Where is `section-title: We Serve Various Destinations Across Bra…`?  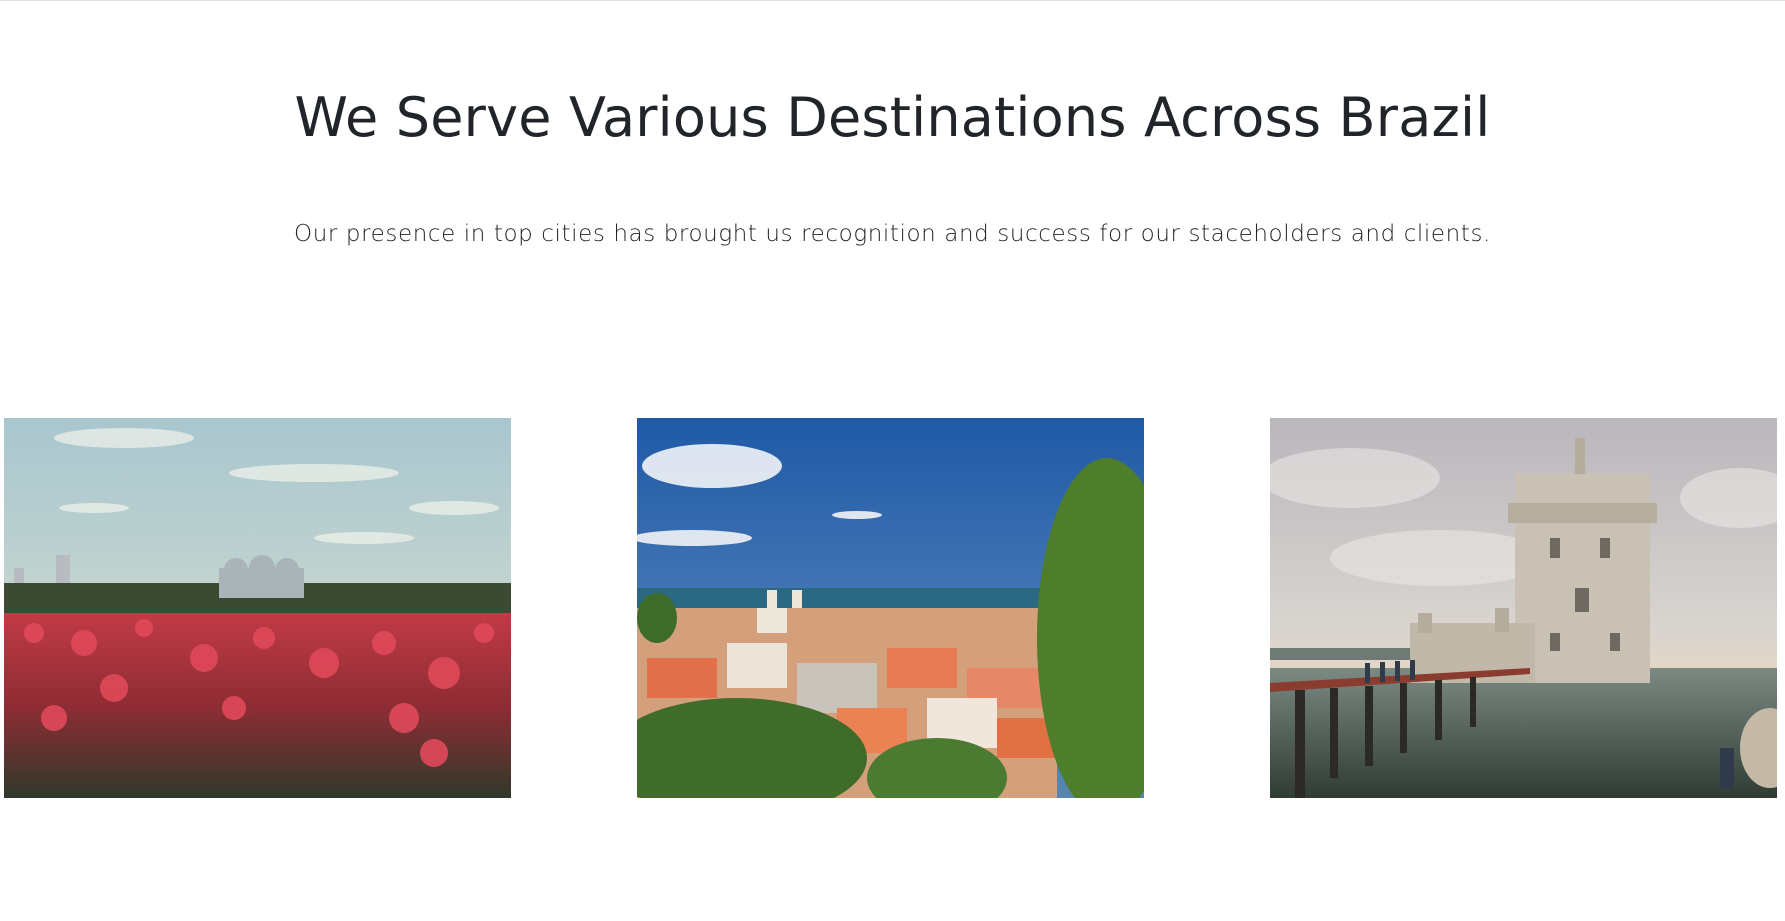 section-title: We Serve Various Destinations Across Bra… is located at coordinates (892, 117).